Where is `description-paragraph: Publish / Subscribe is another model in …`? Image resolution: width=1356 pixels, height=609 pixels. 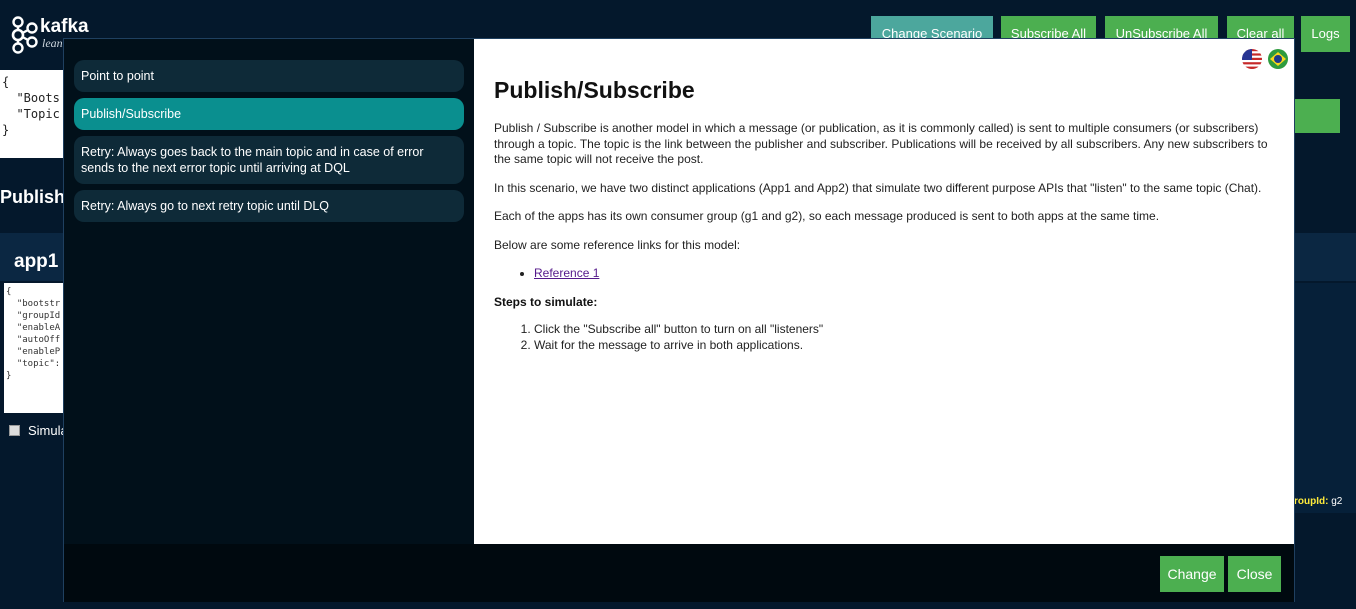
description-paragraph: Publish / Subscribe is another model in … is located at coordinates (881, 143).